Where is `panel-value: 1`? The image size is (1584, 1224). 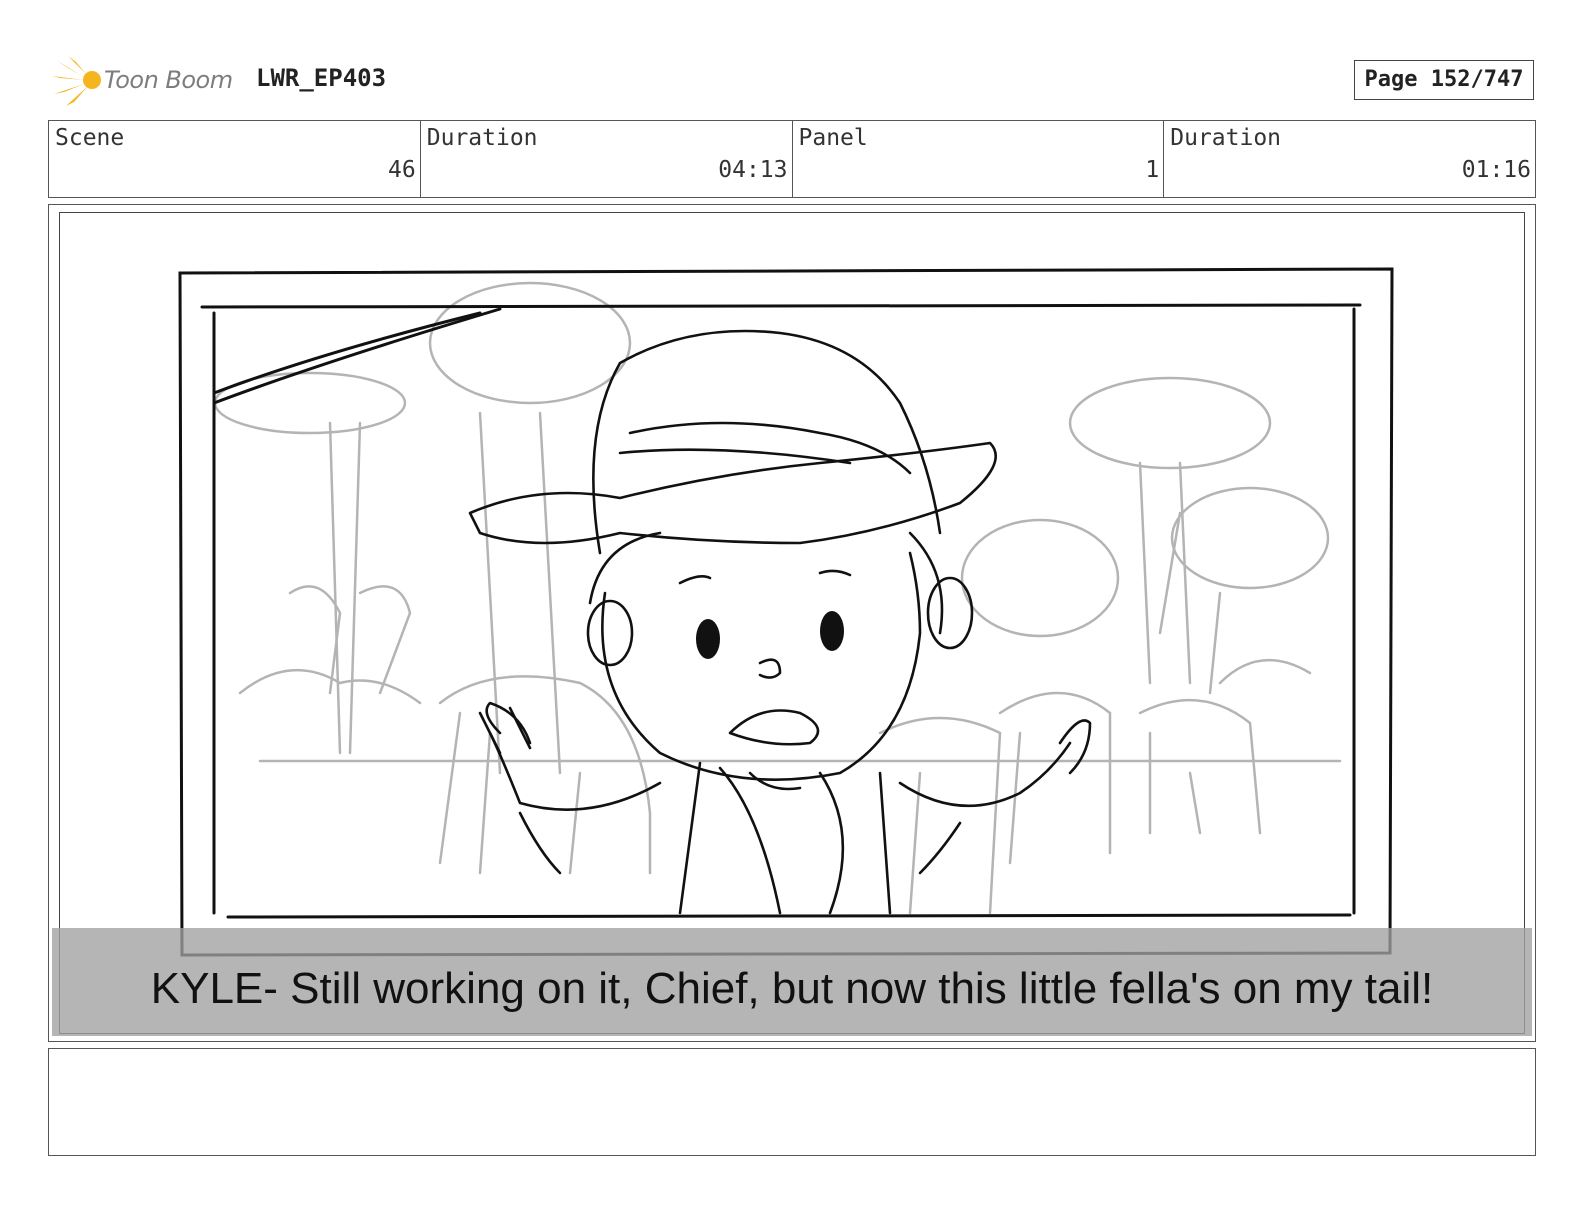 panel-value: 1 is located at coordinates (1152, 170).